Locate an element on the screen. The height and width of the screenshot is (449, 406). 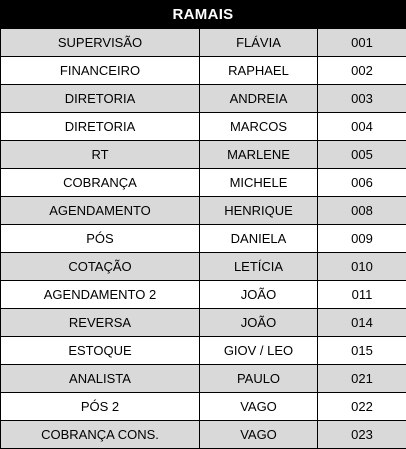
table-row: COBRANÇA CONS. VAGO 023 is located at coordinates (203, 435).